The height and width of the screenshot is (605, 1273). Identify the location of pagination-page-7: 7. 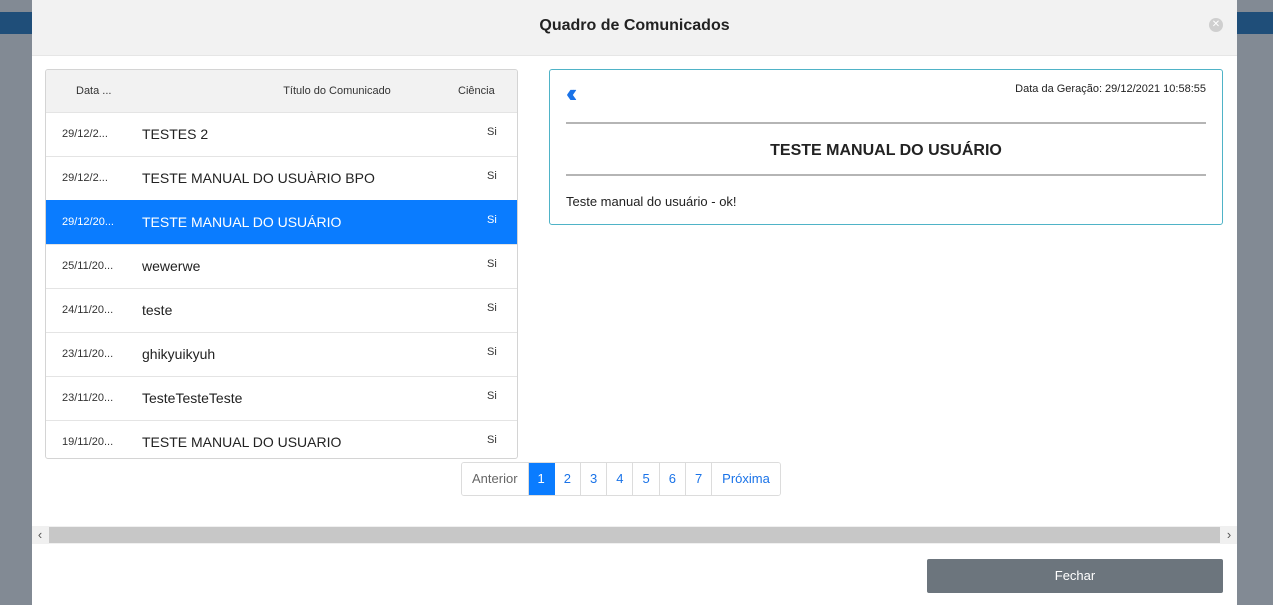
(699, 479).